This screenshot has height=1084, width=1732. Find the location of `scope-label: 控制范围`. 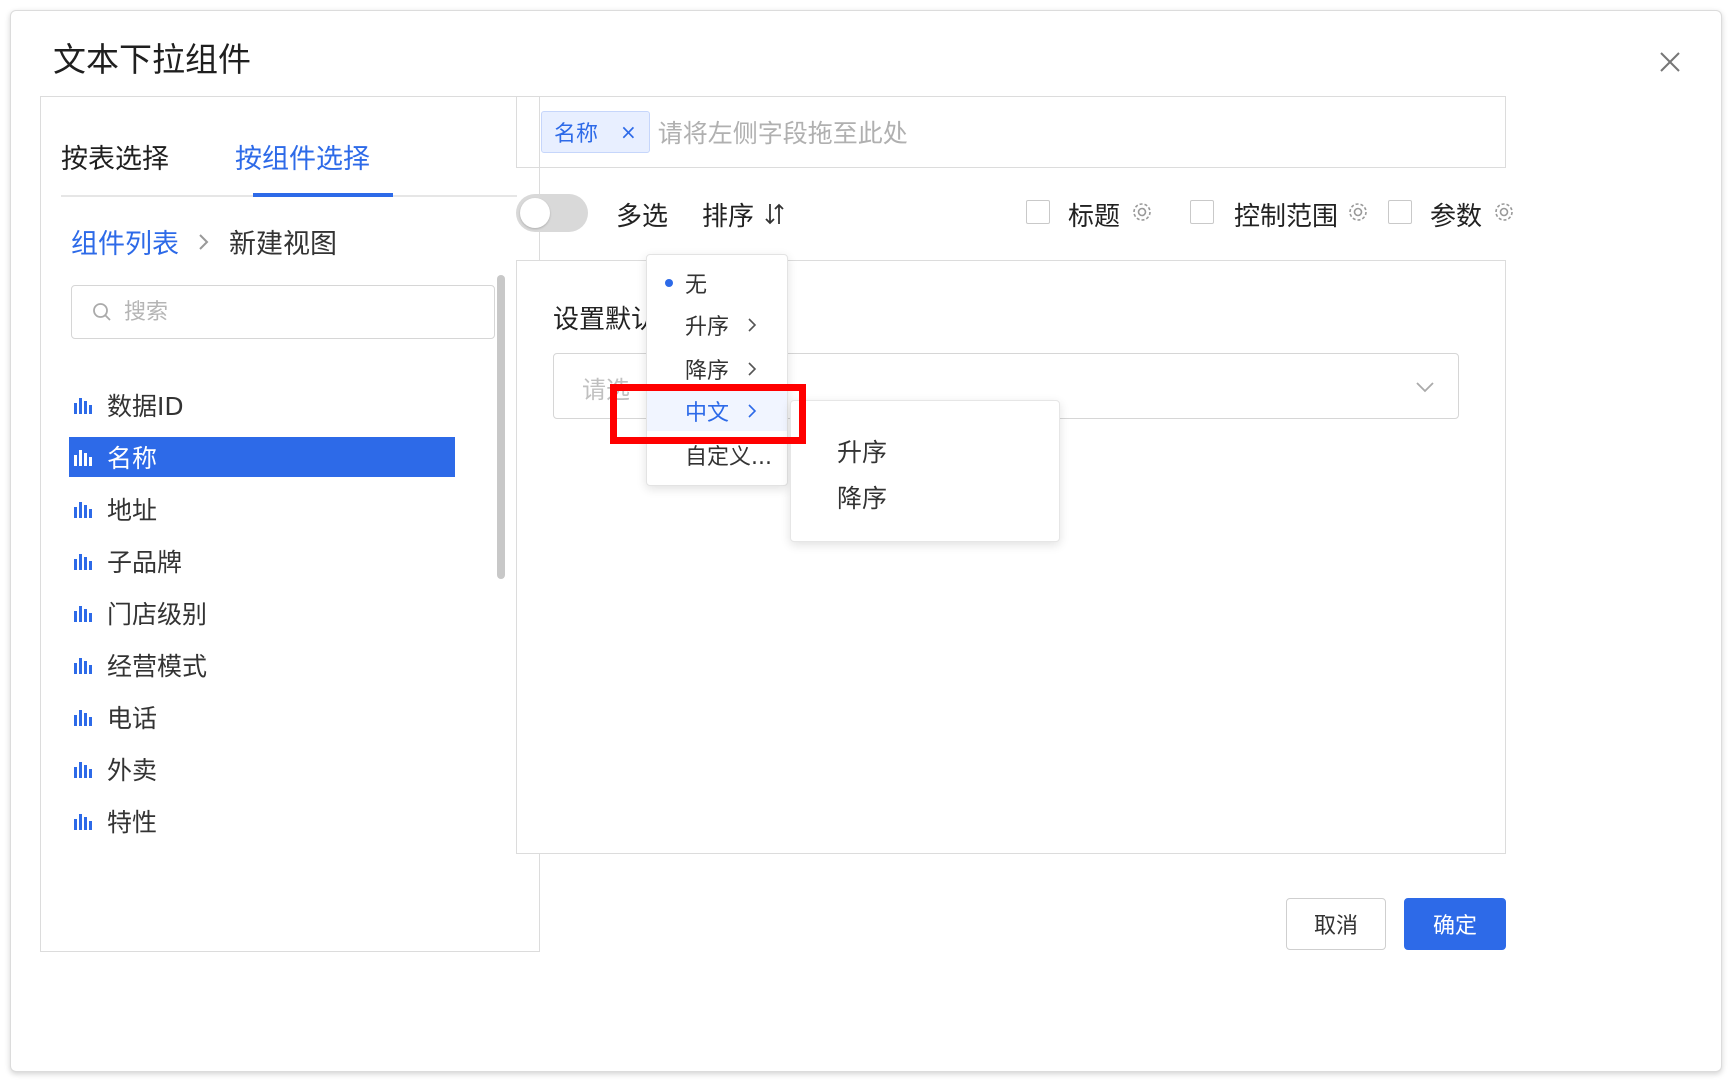

scope-label: 控制范围 is located at coordinates (1286, 217).